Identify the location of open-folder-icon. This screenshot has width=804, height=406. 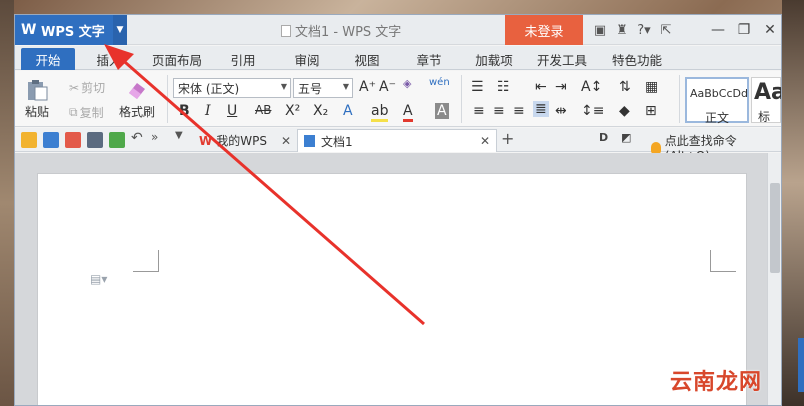
(29, 140).